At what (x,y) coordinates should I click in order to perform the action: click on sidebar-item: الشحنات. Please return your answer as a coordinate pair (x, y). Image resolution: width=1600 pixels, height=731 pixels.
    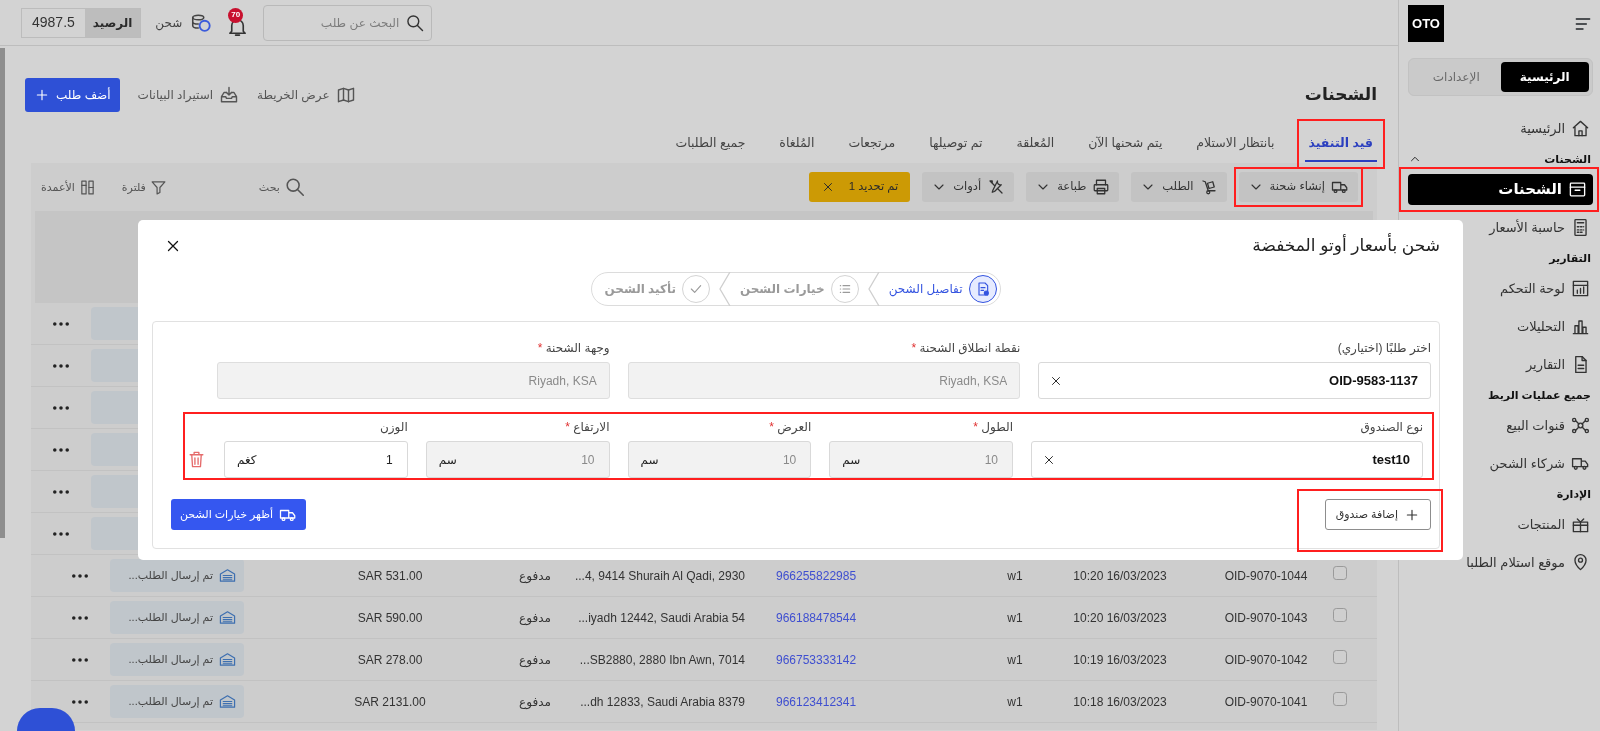
    Looking at the image, I should click on (1500, 189).